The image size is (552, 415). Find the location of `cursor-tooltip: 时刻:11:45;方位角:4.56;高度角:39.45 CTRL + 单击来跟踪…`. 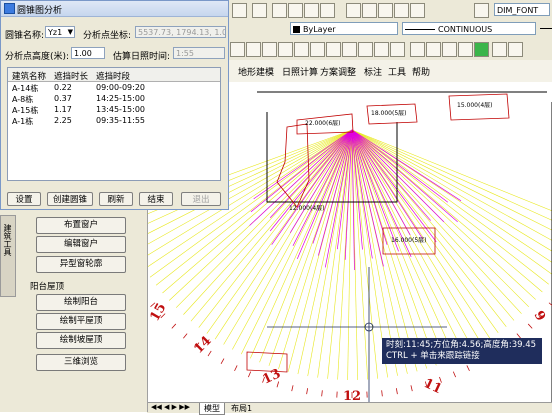

cursor-tooltip: 时刻:11:45;方位角:4.56;高度角:39.45 CTRL + 单击来跟踪… is located at coordinates (462, 351).